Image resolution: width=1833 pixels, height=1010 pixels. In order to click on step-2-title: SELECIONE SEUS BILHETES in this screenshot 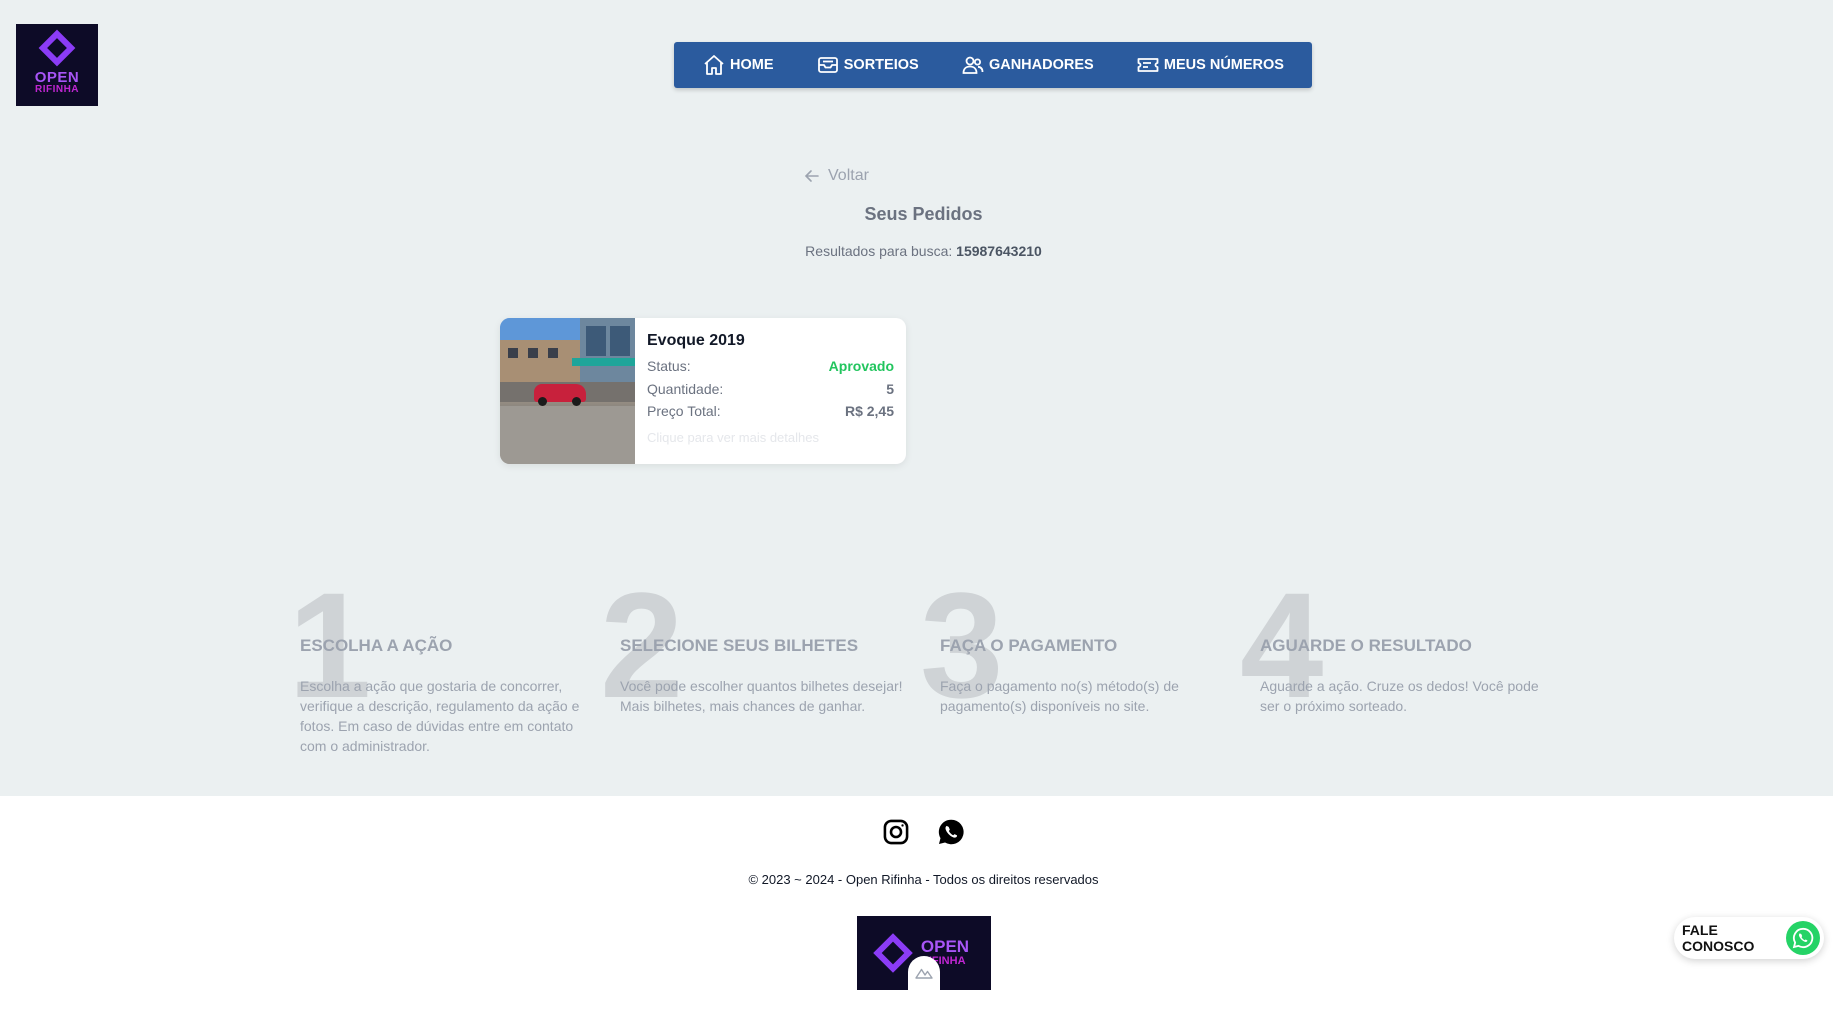, I will do `click(739, 645)`.